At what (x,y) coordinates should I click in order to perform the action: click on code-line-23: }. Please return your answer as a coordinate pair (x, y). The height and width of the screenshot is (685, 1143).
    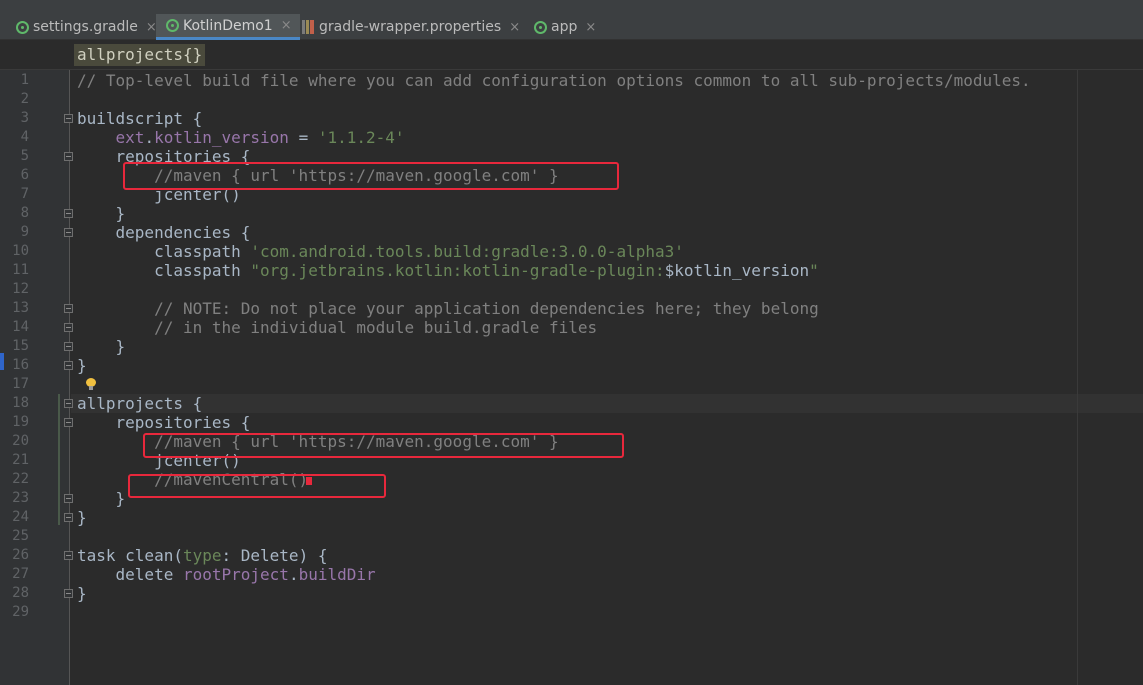
    Looking at the image, I should click on (101, 498).